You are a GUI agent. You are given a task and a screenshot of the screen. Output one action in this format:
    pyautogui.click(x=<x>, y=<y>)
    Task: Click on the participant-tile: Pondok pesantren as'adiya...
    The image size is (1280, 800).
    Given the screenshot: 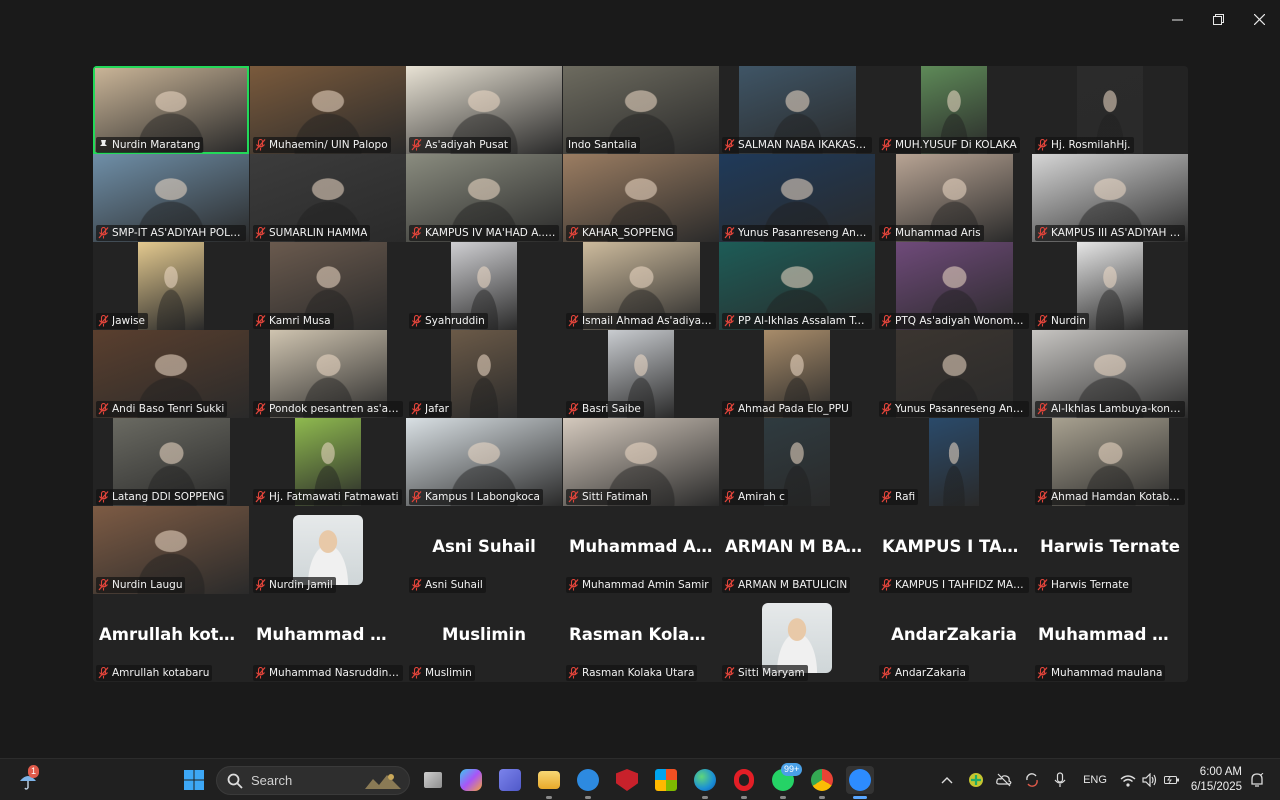 What is the action you would take?
    pyautogui.click(x=328, y=374)
    